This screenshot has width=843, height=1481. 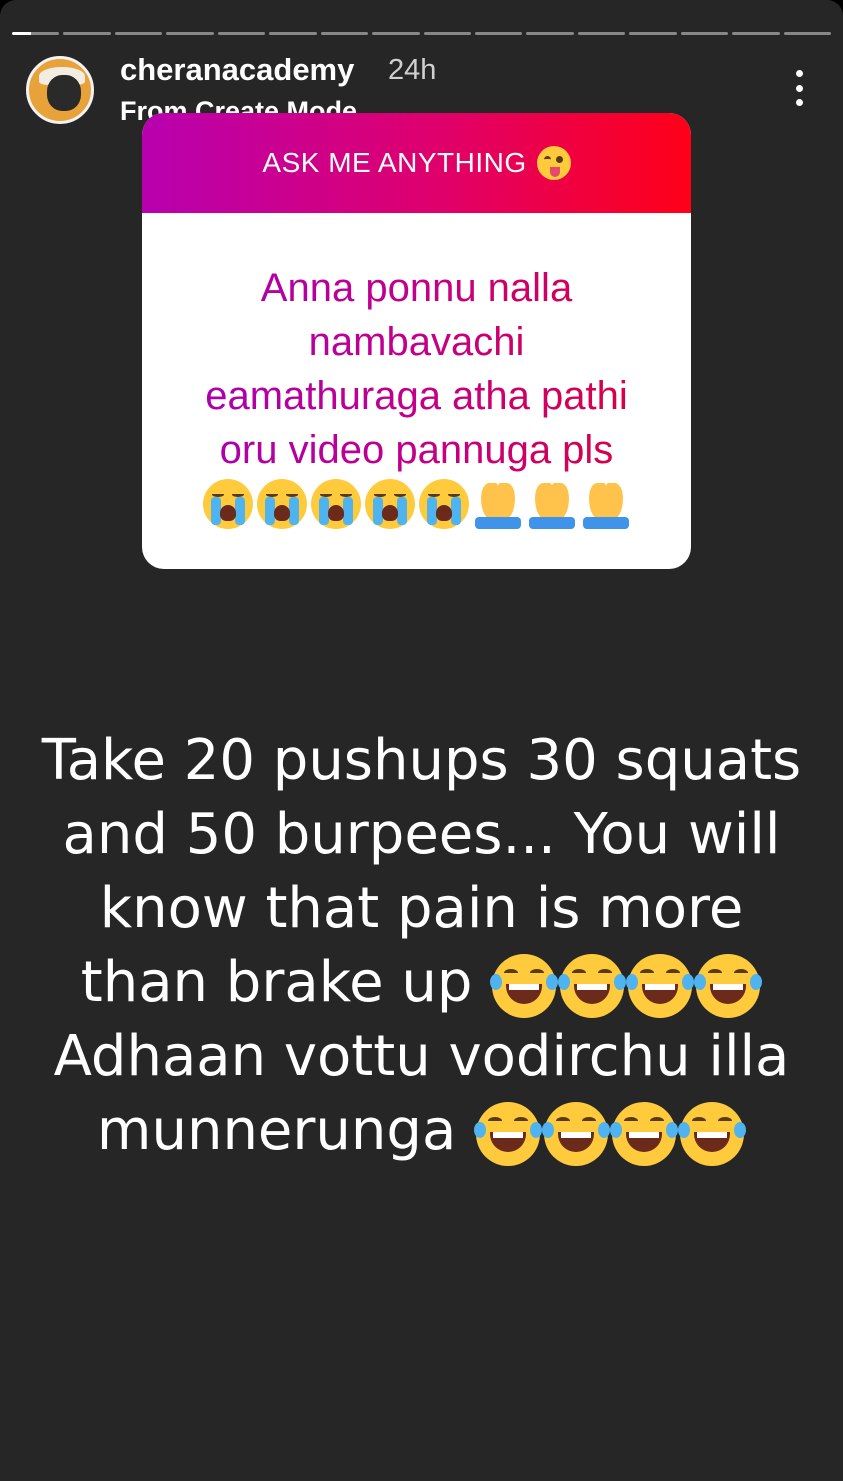 I want to click on username: cheranacademy, so click(x=237, y=70).